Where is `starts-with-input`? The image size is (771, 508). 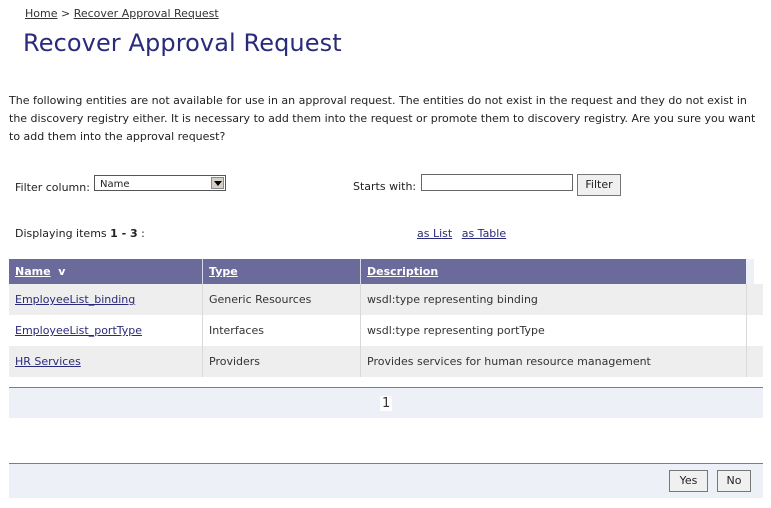
starts-with-input is located at coordinates (497, 182).